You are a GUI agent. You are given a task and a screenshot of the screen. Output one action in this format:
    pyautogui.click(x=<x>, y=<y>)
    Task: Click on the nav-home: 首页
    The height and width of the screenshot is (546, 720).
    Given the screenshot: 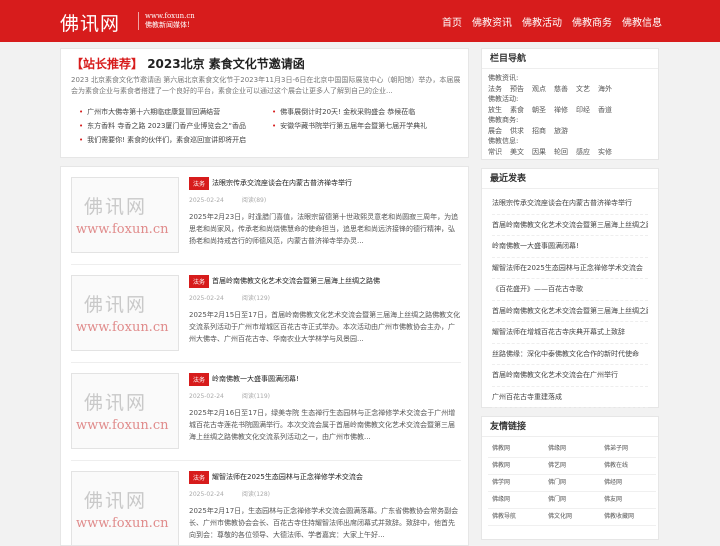 What is the action you would take?
    pyautogui.click(x=452, y=21)
    